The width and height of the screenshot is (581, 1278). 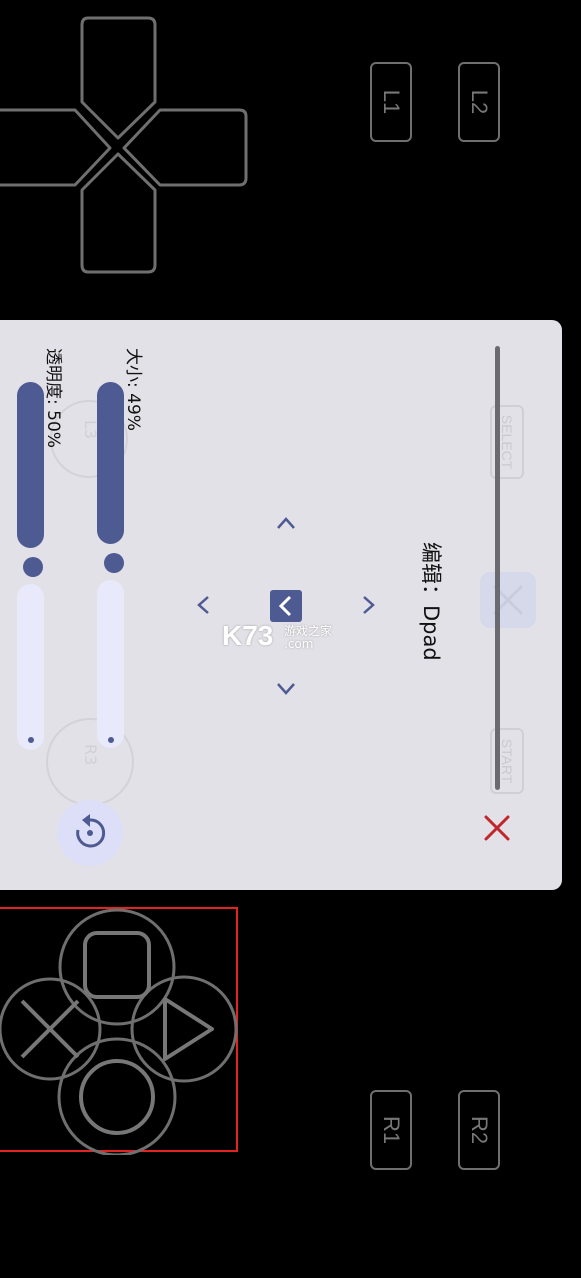 What do you see at coordinates (277, 636) in the screenshot?
I see `watermark: K73 游戏之家 .com` at bounding box center [277, 636].